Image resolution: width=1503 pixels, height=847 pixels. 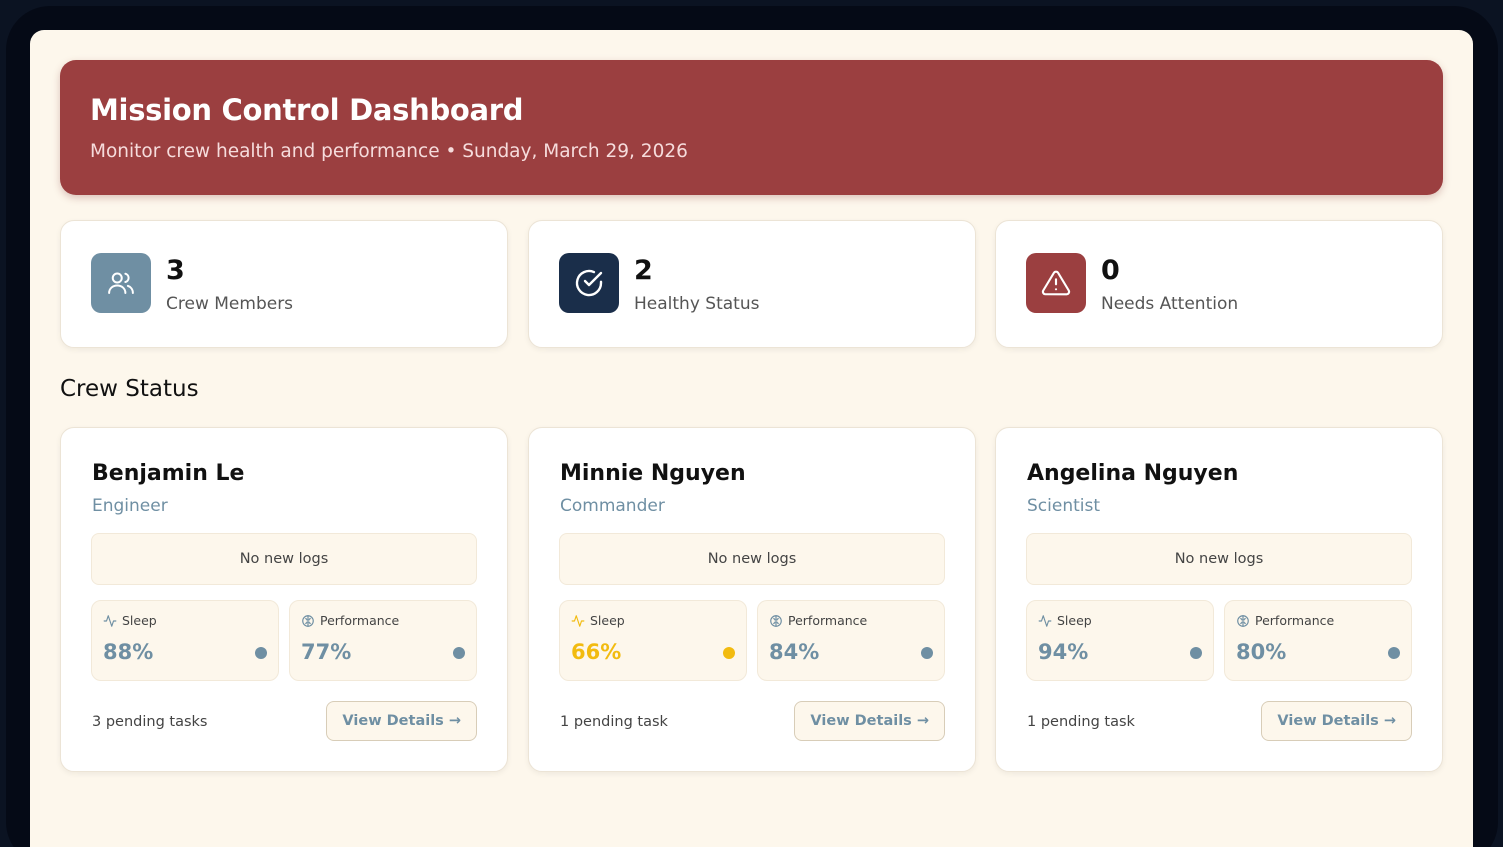 I want to click on check-circle-icon, so click(x=589, y=283).